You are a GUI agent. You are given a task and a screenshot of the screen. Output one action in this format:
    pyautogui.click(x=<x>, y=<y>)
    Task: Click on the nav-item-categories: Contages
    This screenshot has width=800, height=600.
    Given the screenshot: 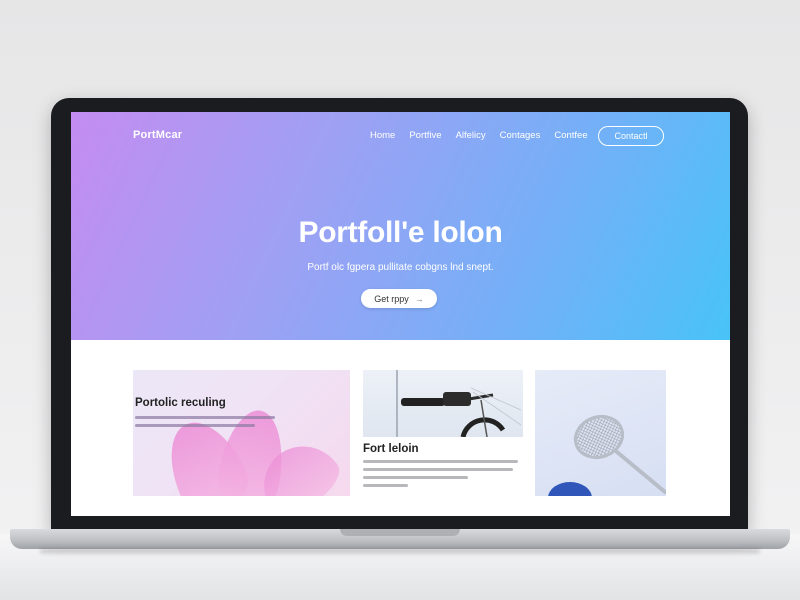 What is the action you would take?
    pyautogui.click(x=520, y=135)
    